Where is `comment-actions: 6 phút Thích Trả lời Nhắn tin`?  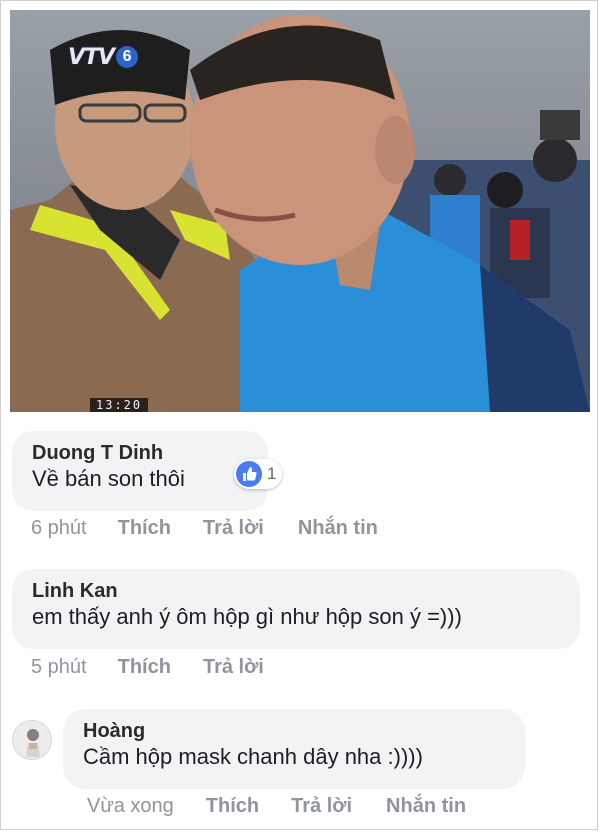 comment-actions: 6 phút Thích Trả lời Nhắn tin is located at coordinates (204, 528).